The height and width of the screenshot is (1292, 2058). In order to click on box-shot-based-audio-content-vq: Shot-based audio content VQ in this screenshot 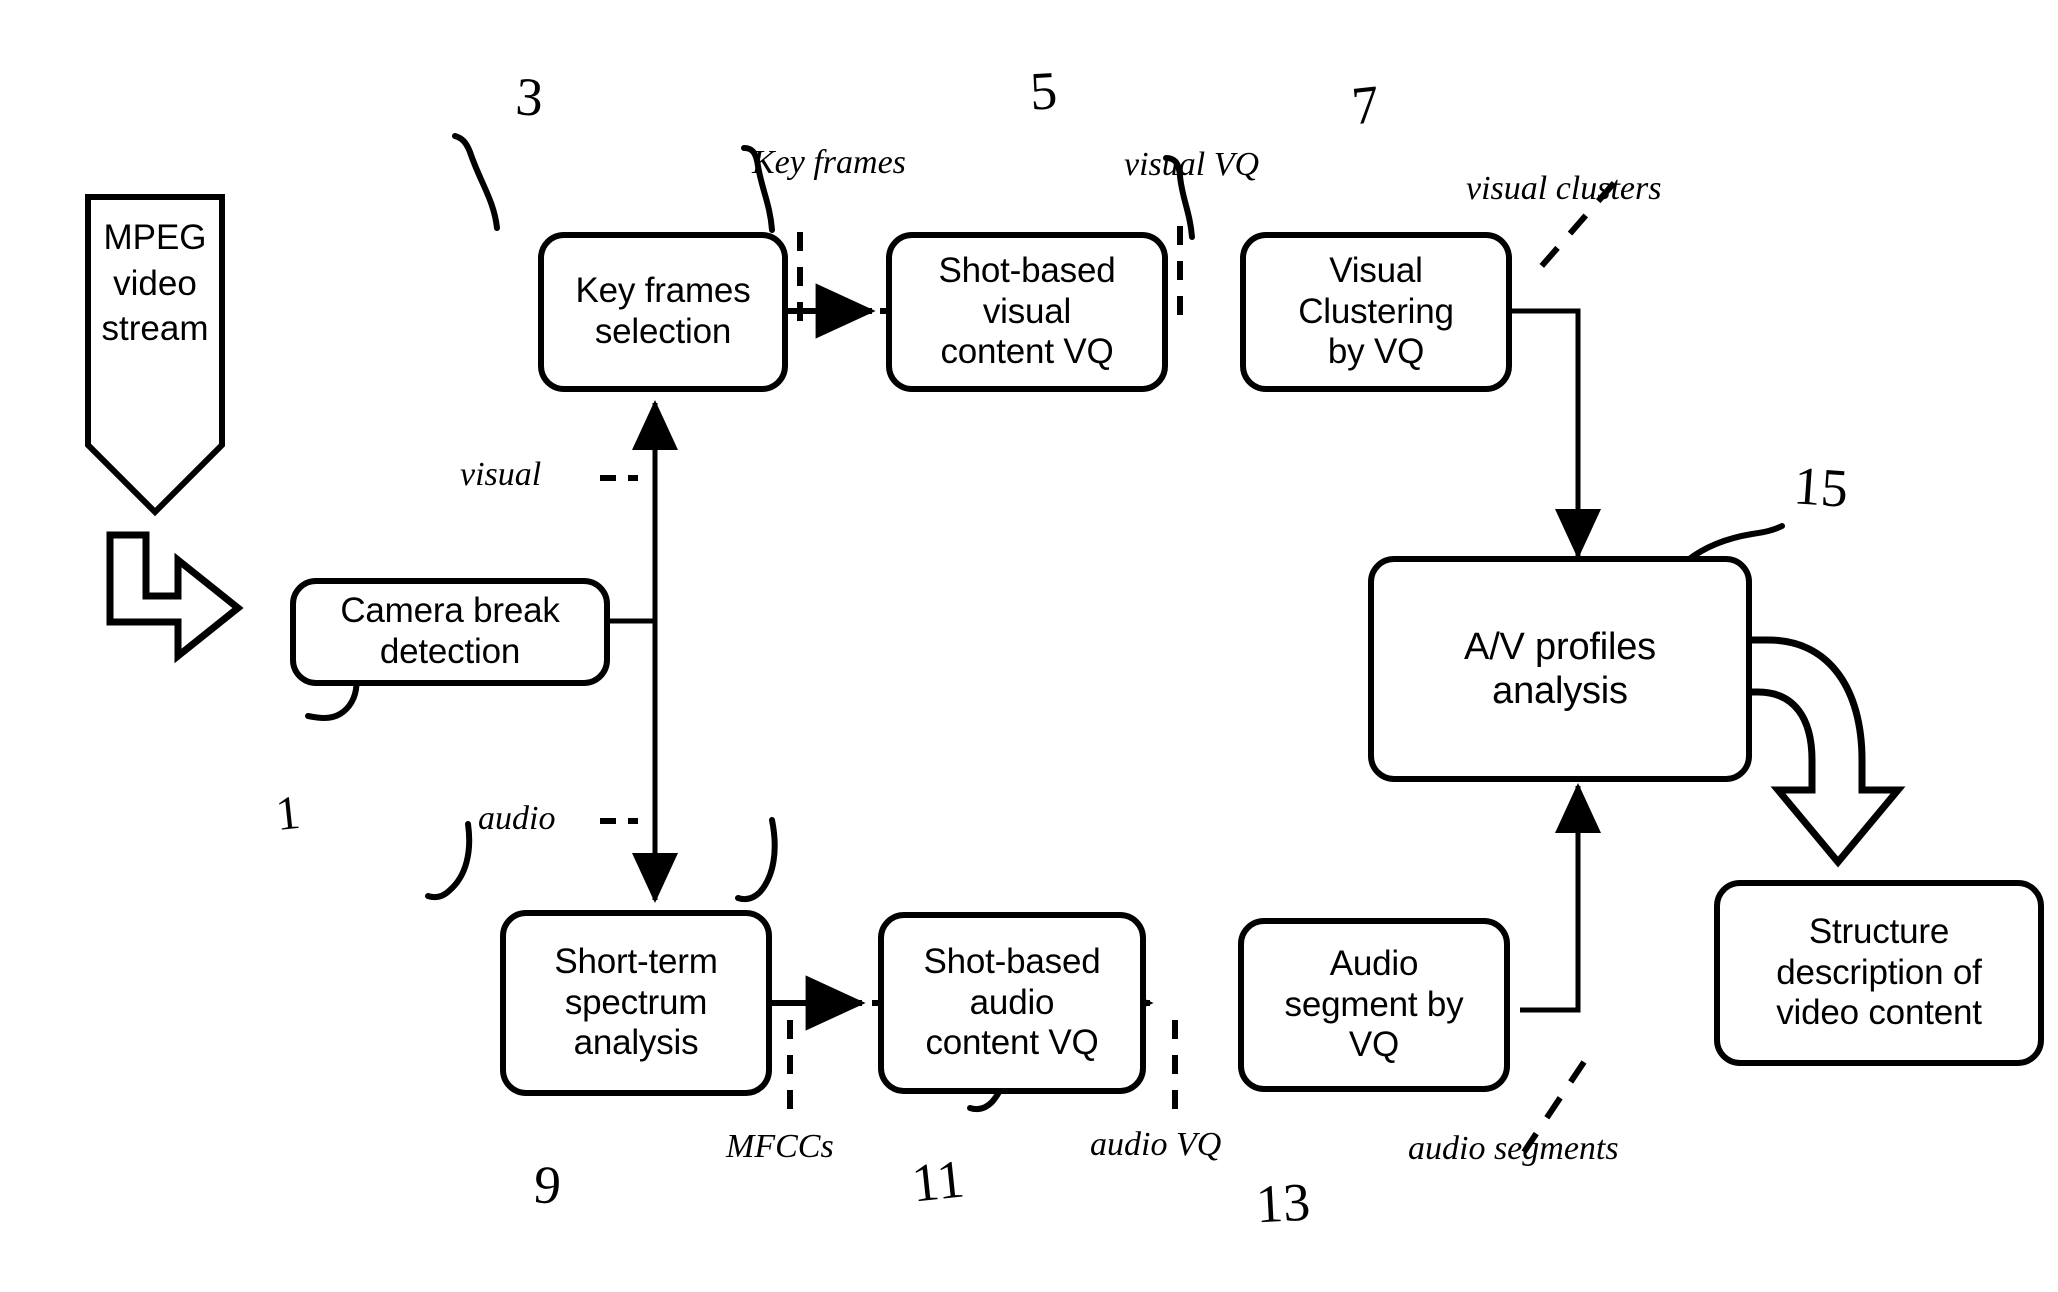, I will do `click(1012, 1003)`.